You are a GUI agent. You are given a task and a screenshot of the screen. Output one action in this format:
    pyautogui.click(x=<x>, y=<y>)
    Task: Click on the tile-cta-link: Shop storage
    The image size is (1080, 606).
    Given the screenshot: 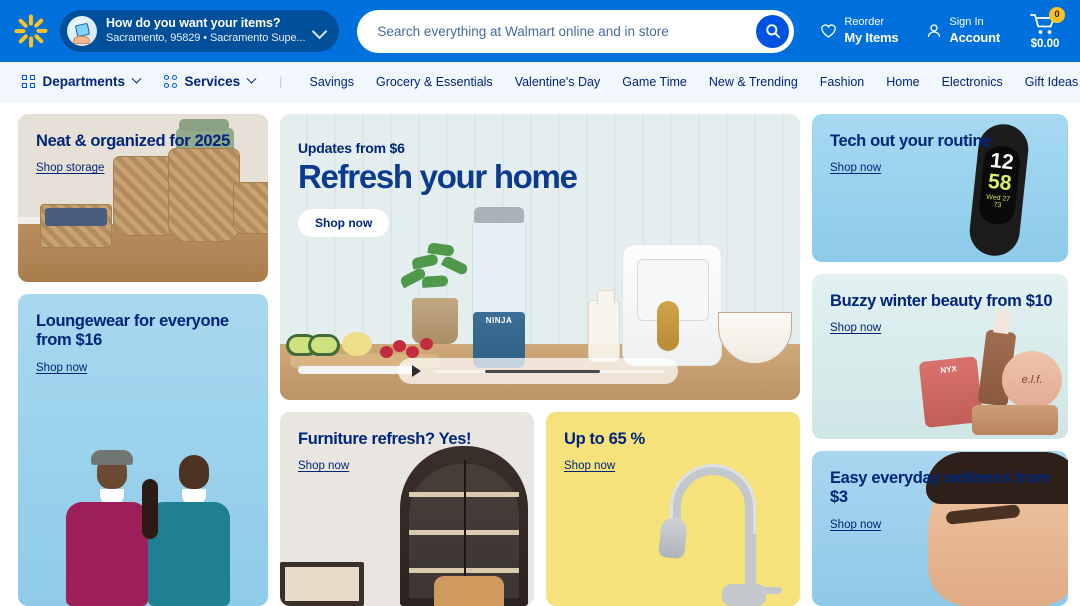 What is the action you would take?
    pyautogui.click(x=70, y=168)
    